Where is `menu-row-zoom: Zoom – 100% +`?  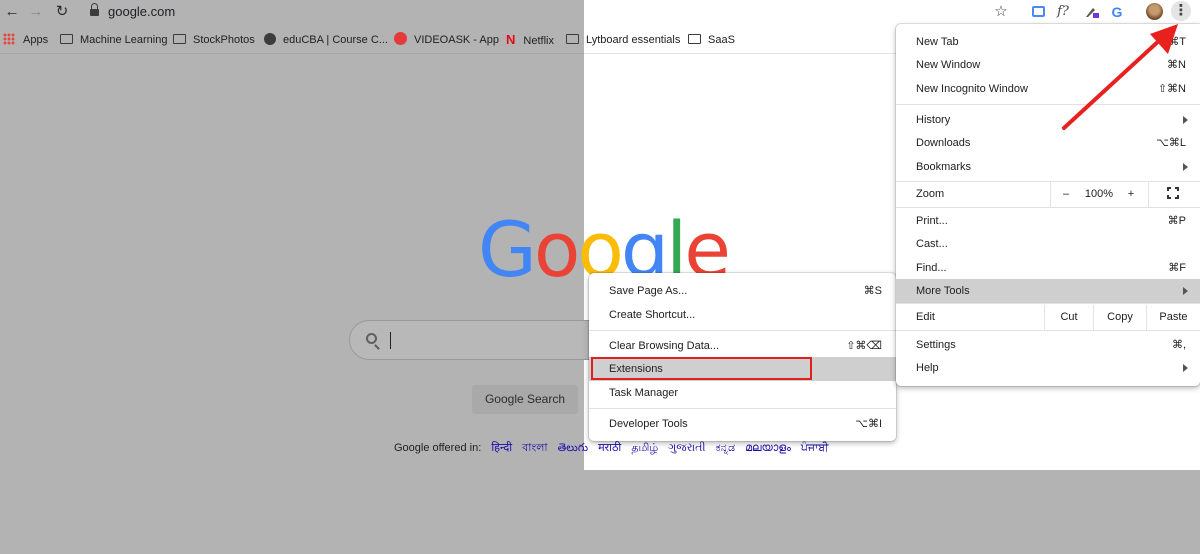 menu-row-zoom: Zoom – 100% + is located at coordinates (1048, 194).